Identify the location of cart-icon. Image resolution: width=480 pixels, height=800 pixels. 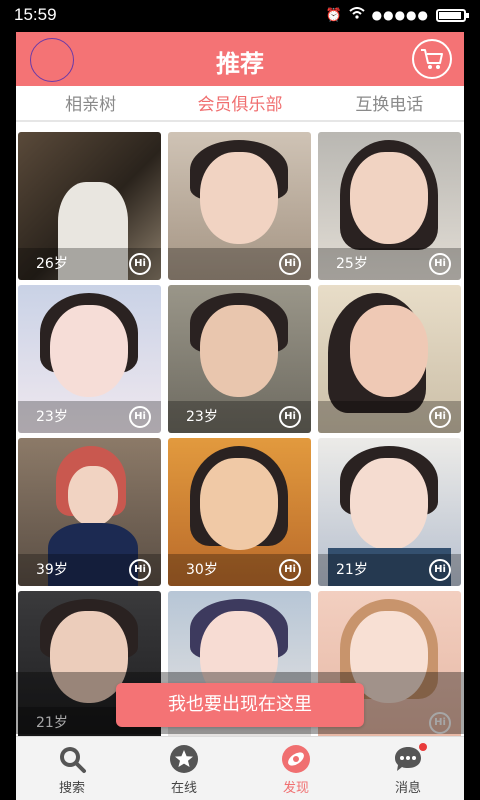
(432, 59).